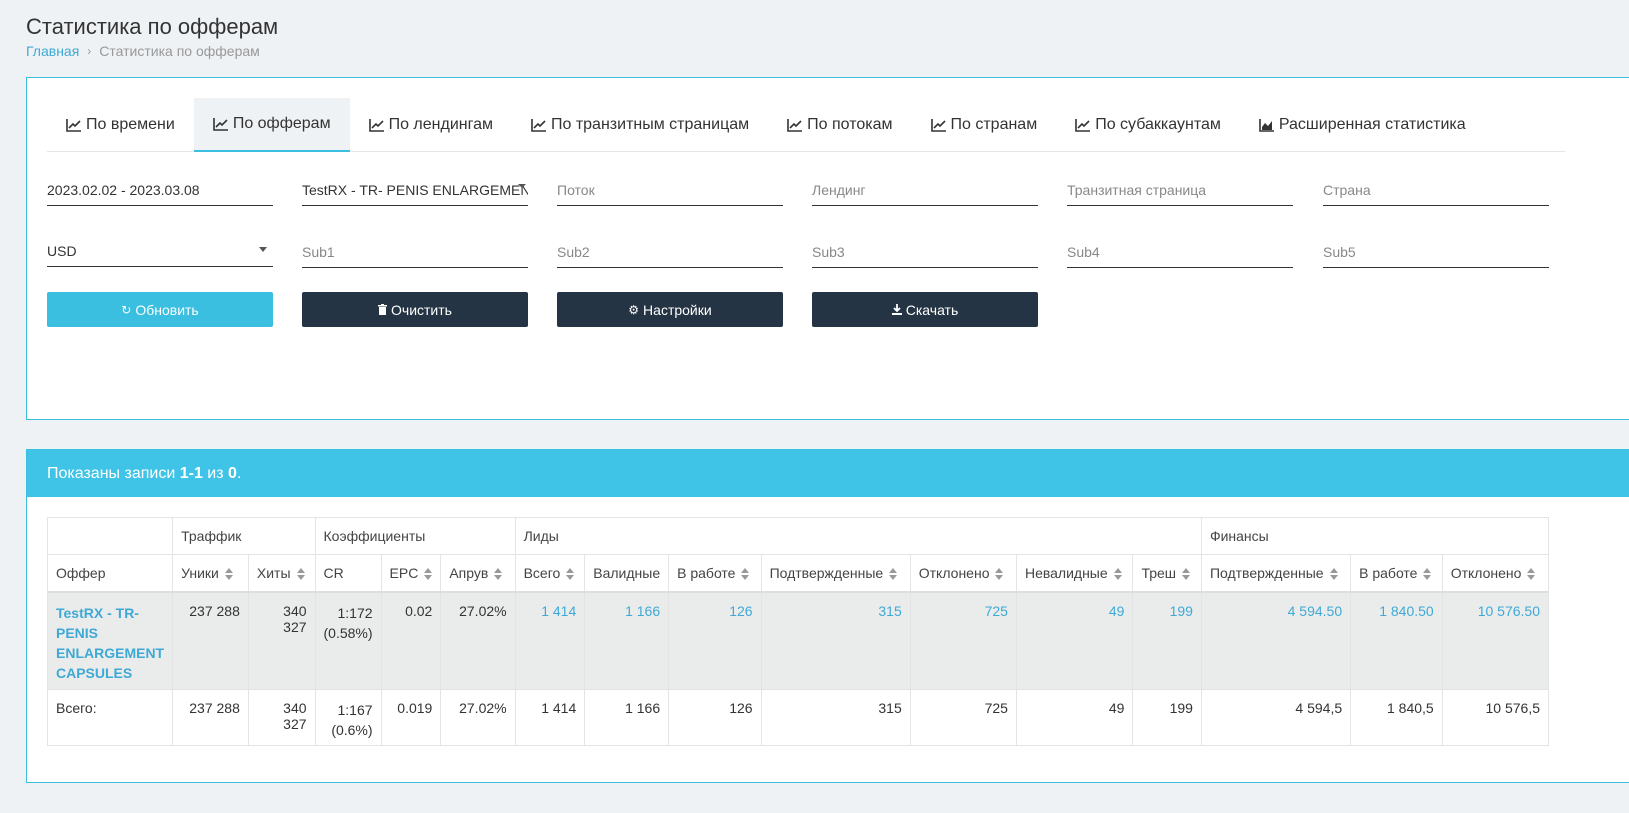 The width and height of the screenshot is (1629, 813). What do you see at coordinates (670, 189) in the screenshot?
I see `flow-select: Поток` at bounding box center [670, 189].